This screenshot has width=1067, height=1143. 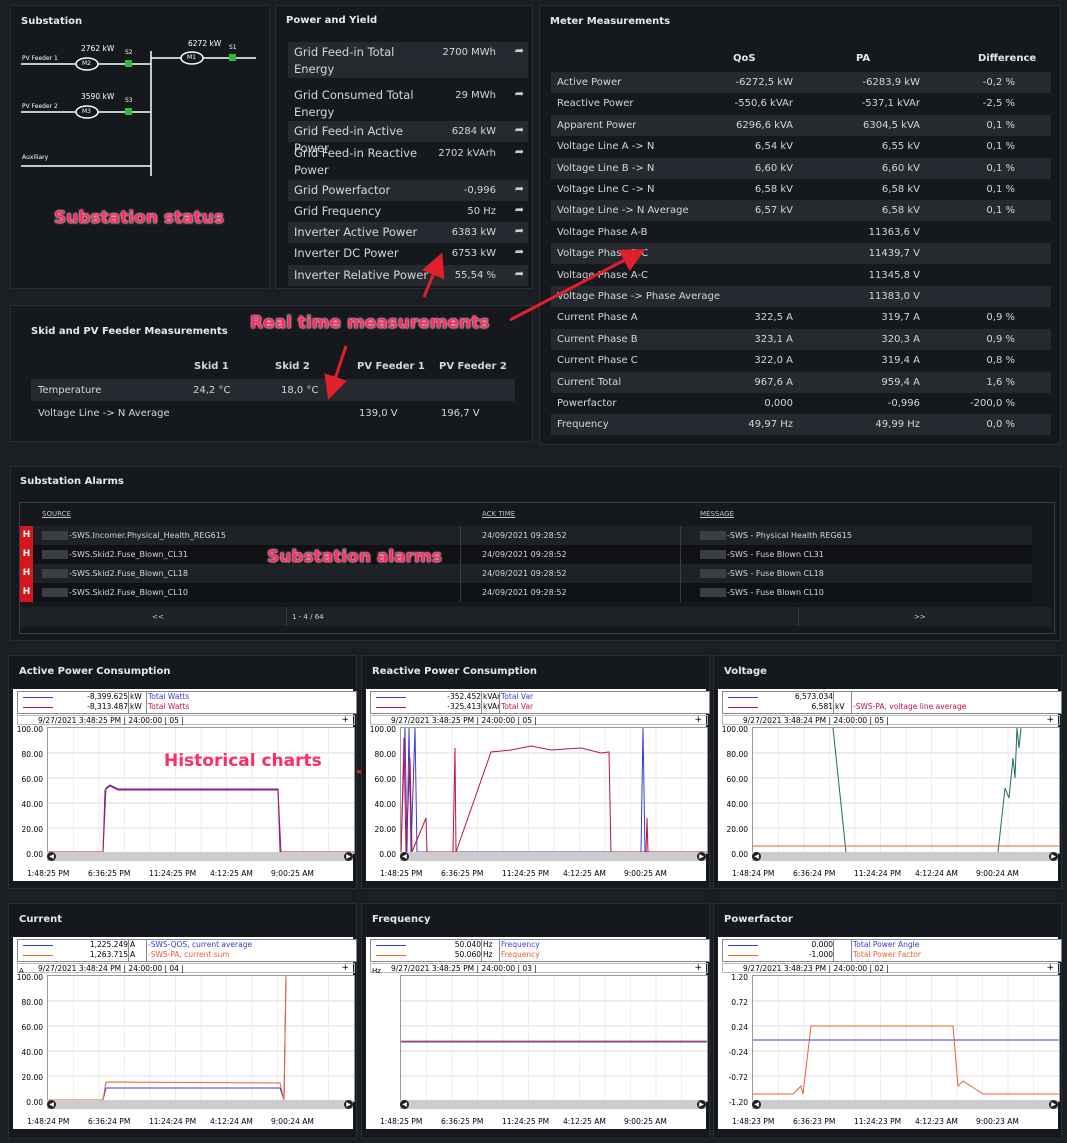 I want to click on power-yield-label: Inverter DC Power, so click(x=346, y=253).